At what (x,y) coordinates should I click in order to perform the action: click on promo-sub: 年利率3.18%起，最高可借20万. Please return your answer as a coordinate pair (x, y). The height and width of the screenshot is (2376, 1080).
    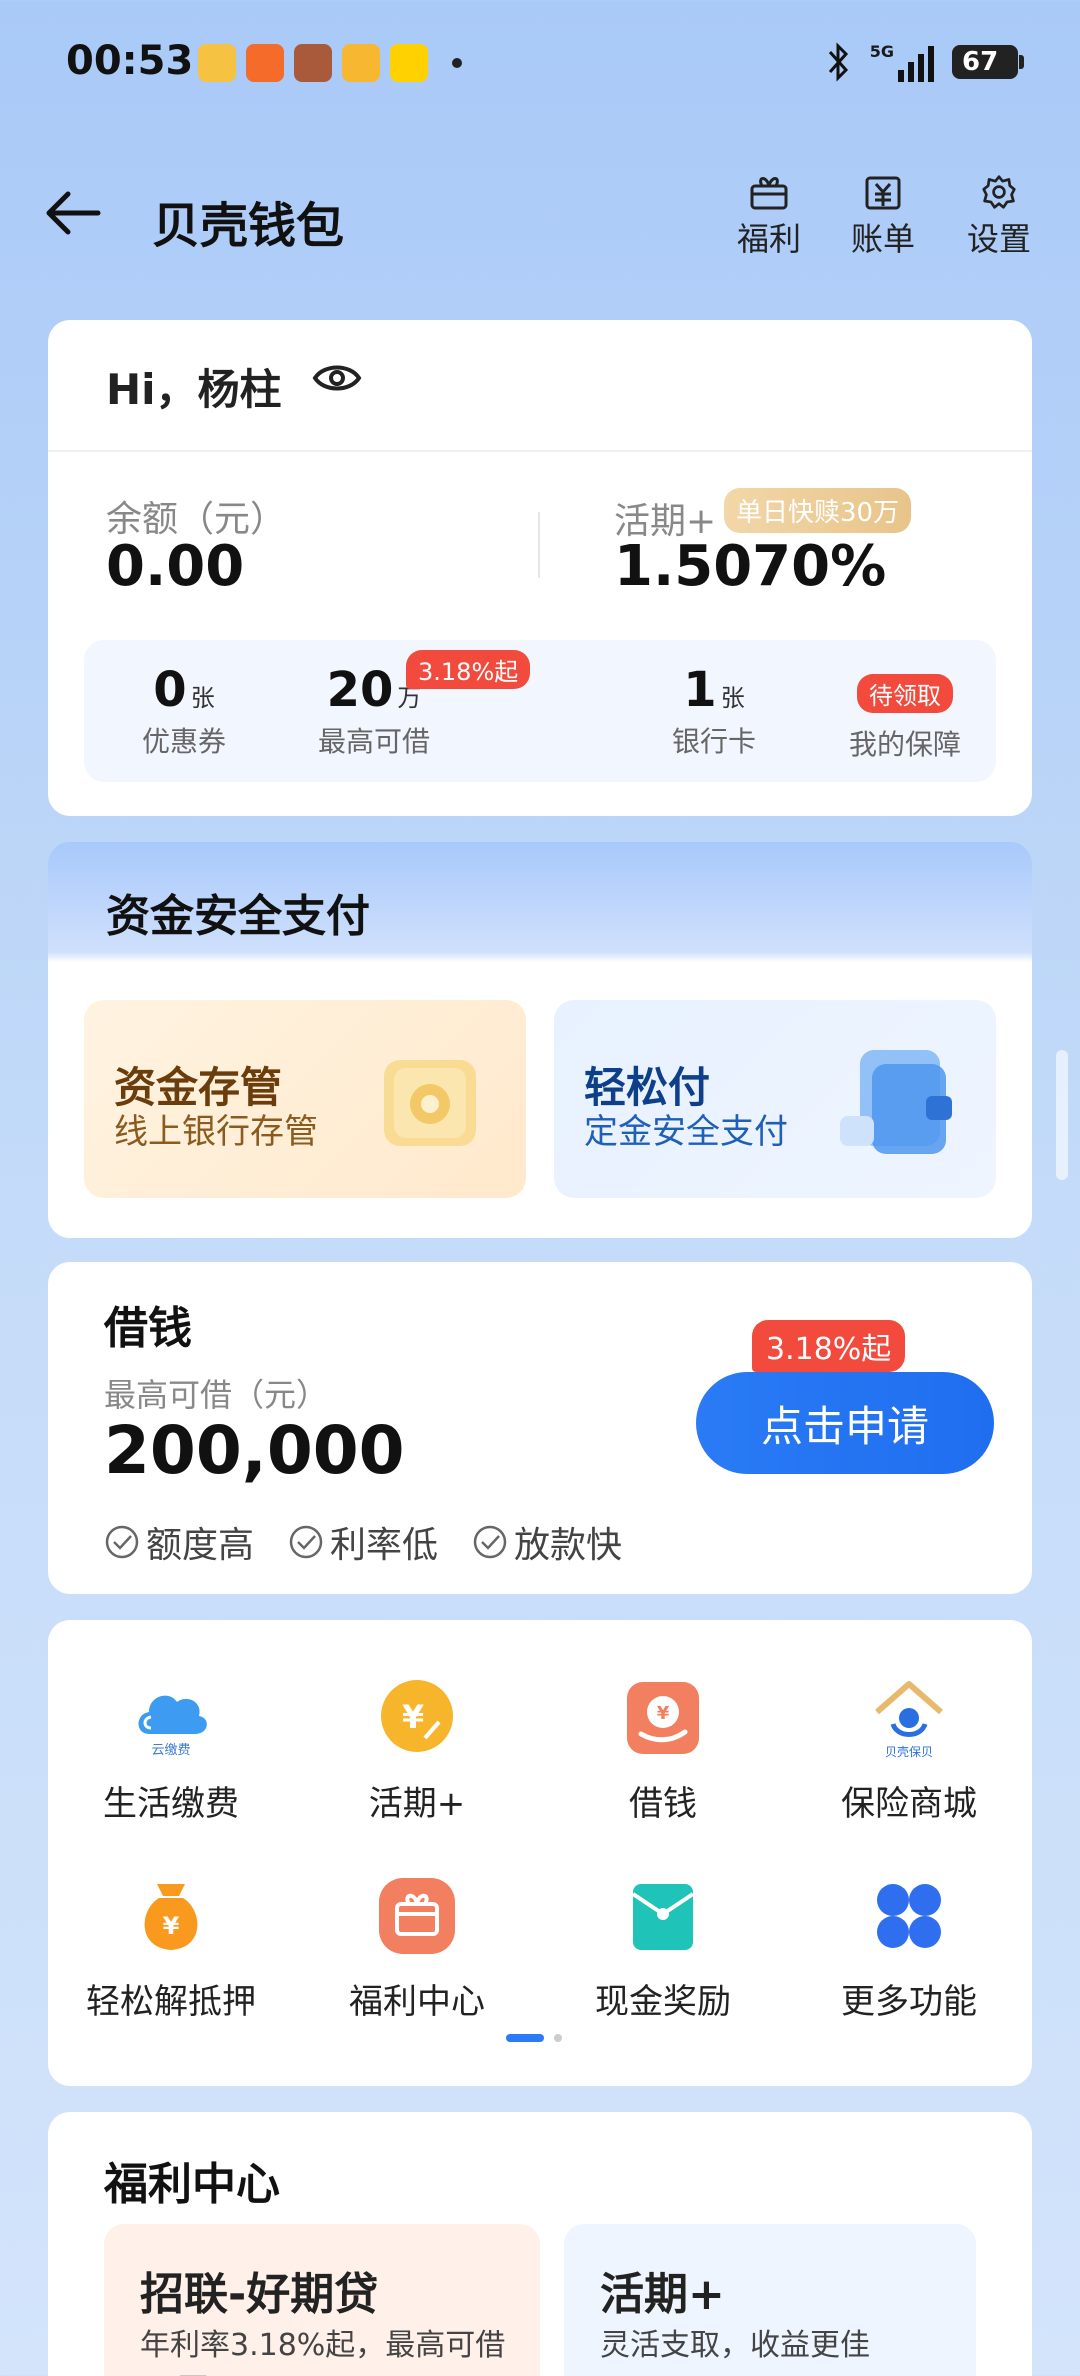
    Looking at the image, I should click on (323, 2352).